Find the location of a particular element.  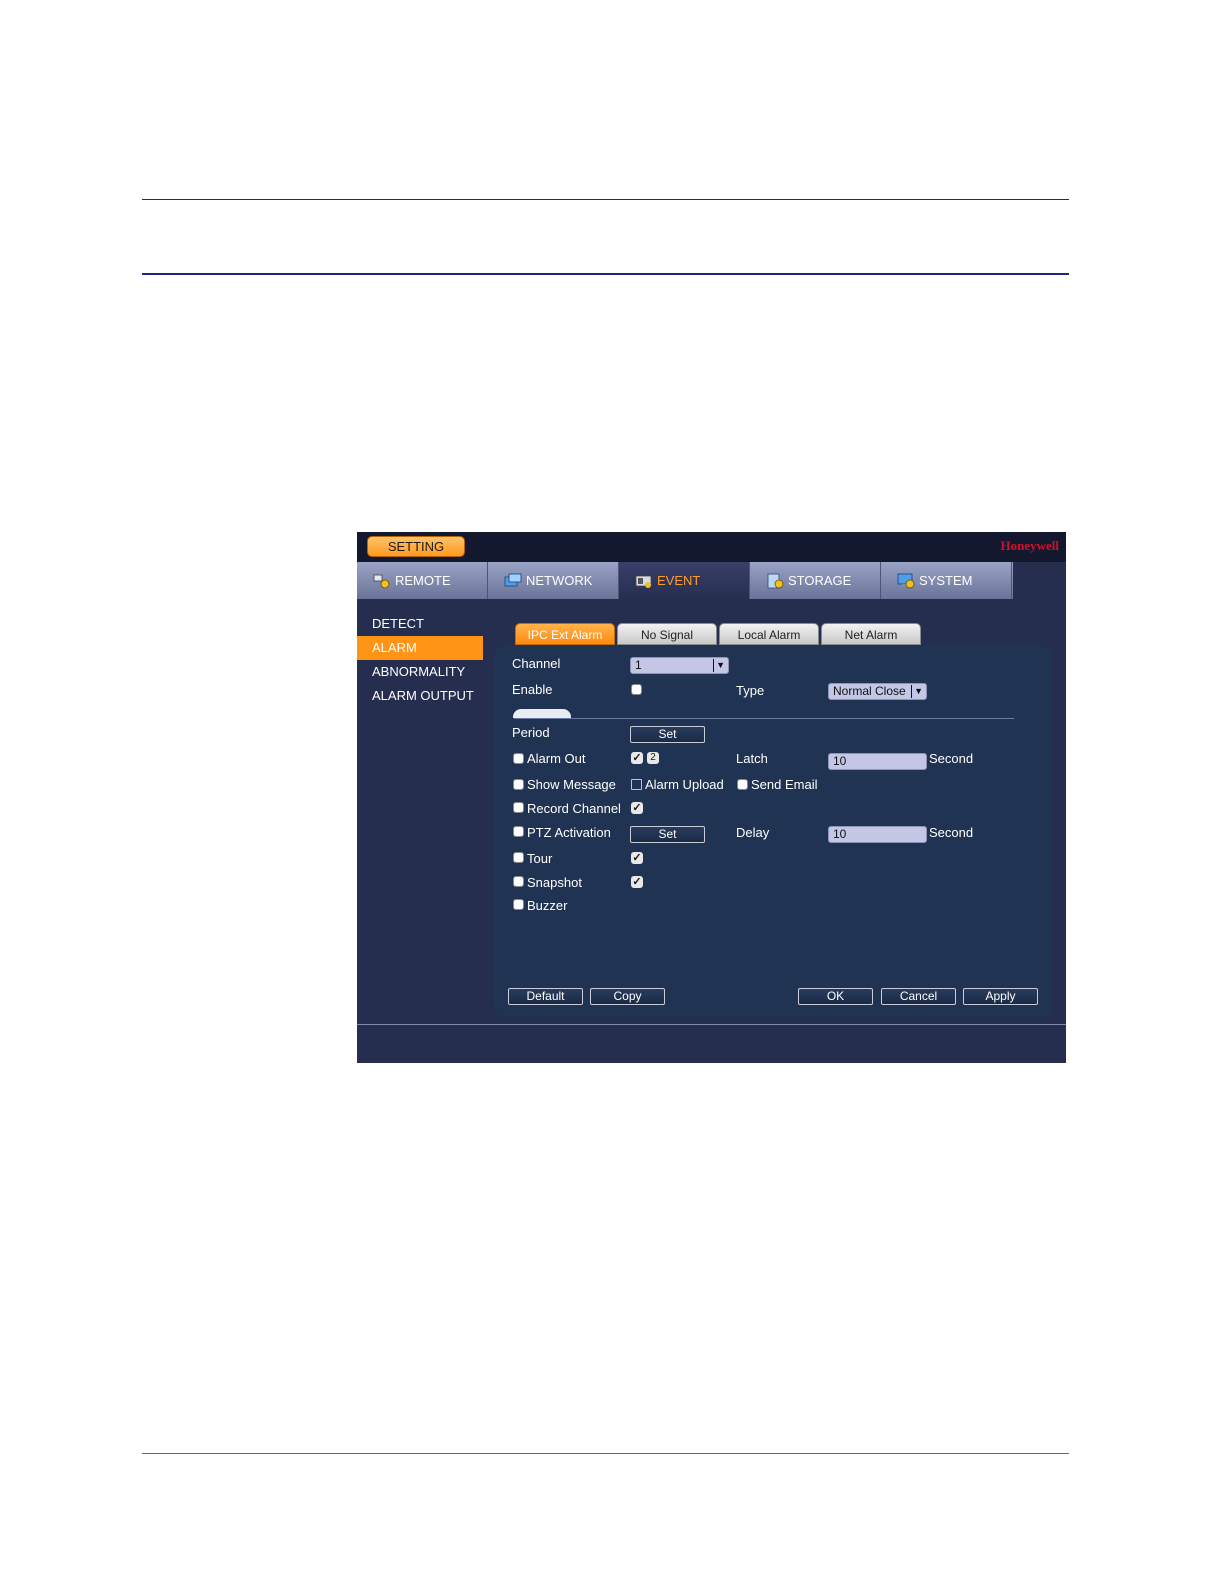

period-set-button: Set is located at coordinates (667, 734).